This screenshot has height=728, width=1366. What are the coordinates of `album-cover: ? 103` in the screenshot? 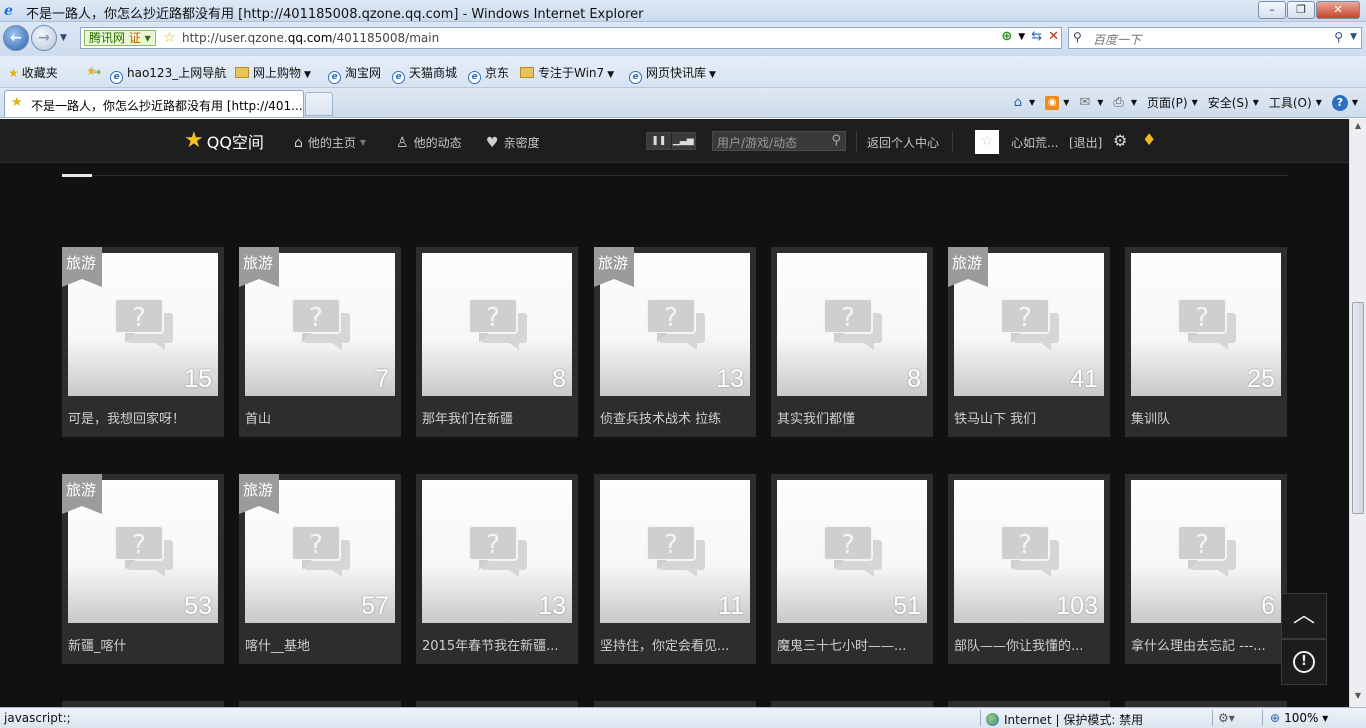 It's located at (1029, 551).